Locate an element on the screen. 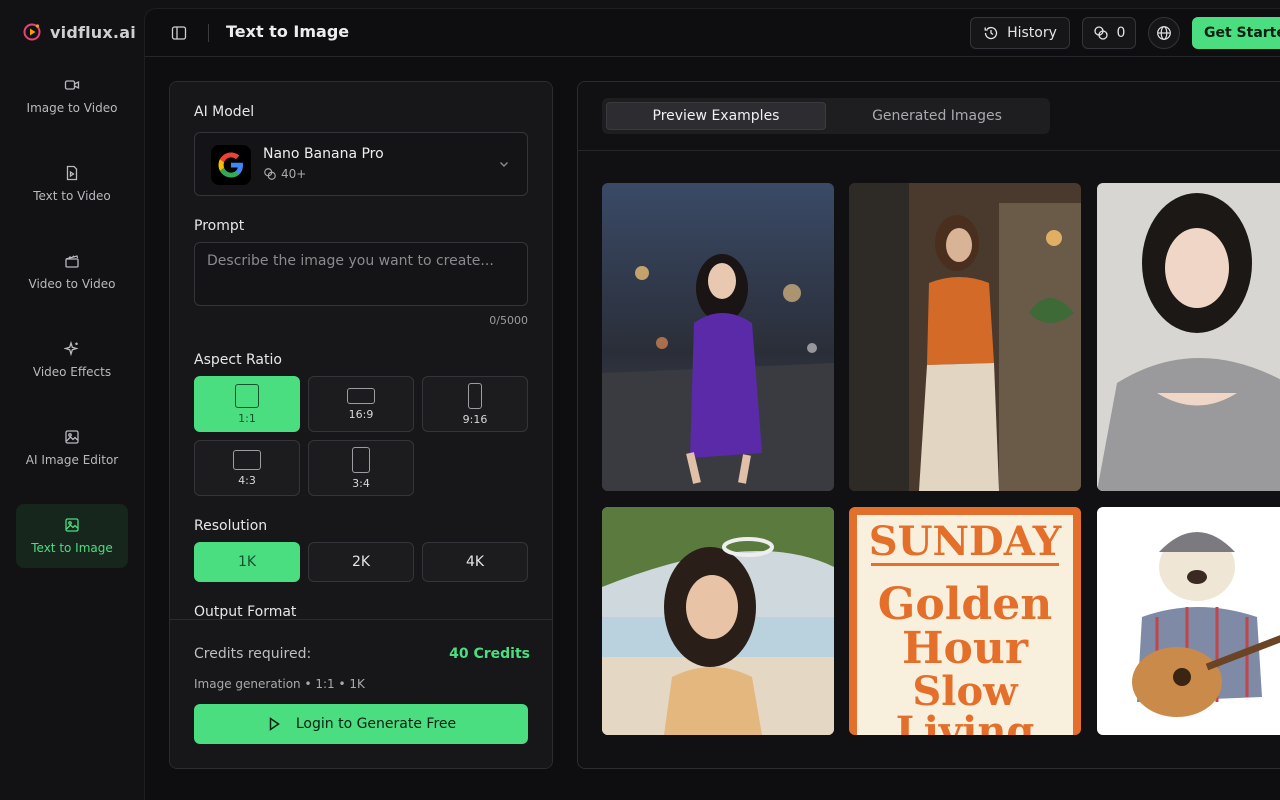 This screenshot has width=1280, height=800. login-to-generate-button: Login to Generate Free is located at coordinates (361, 724).